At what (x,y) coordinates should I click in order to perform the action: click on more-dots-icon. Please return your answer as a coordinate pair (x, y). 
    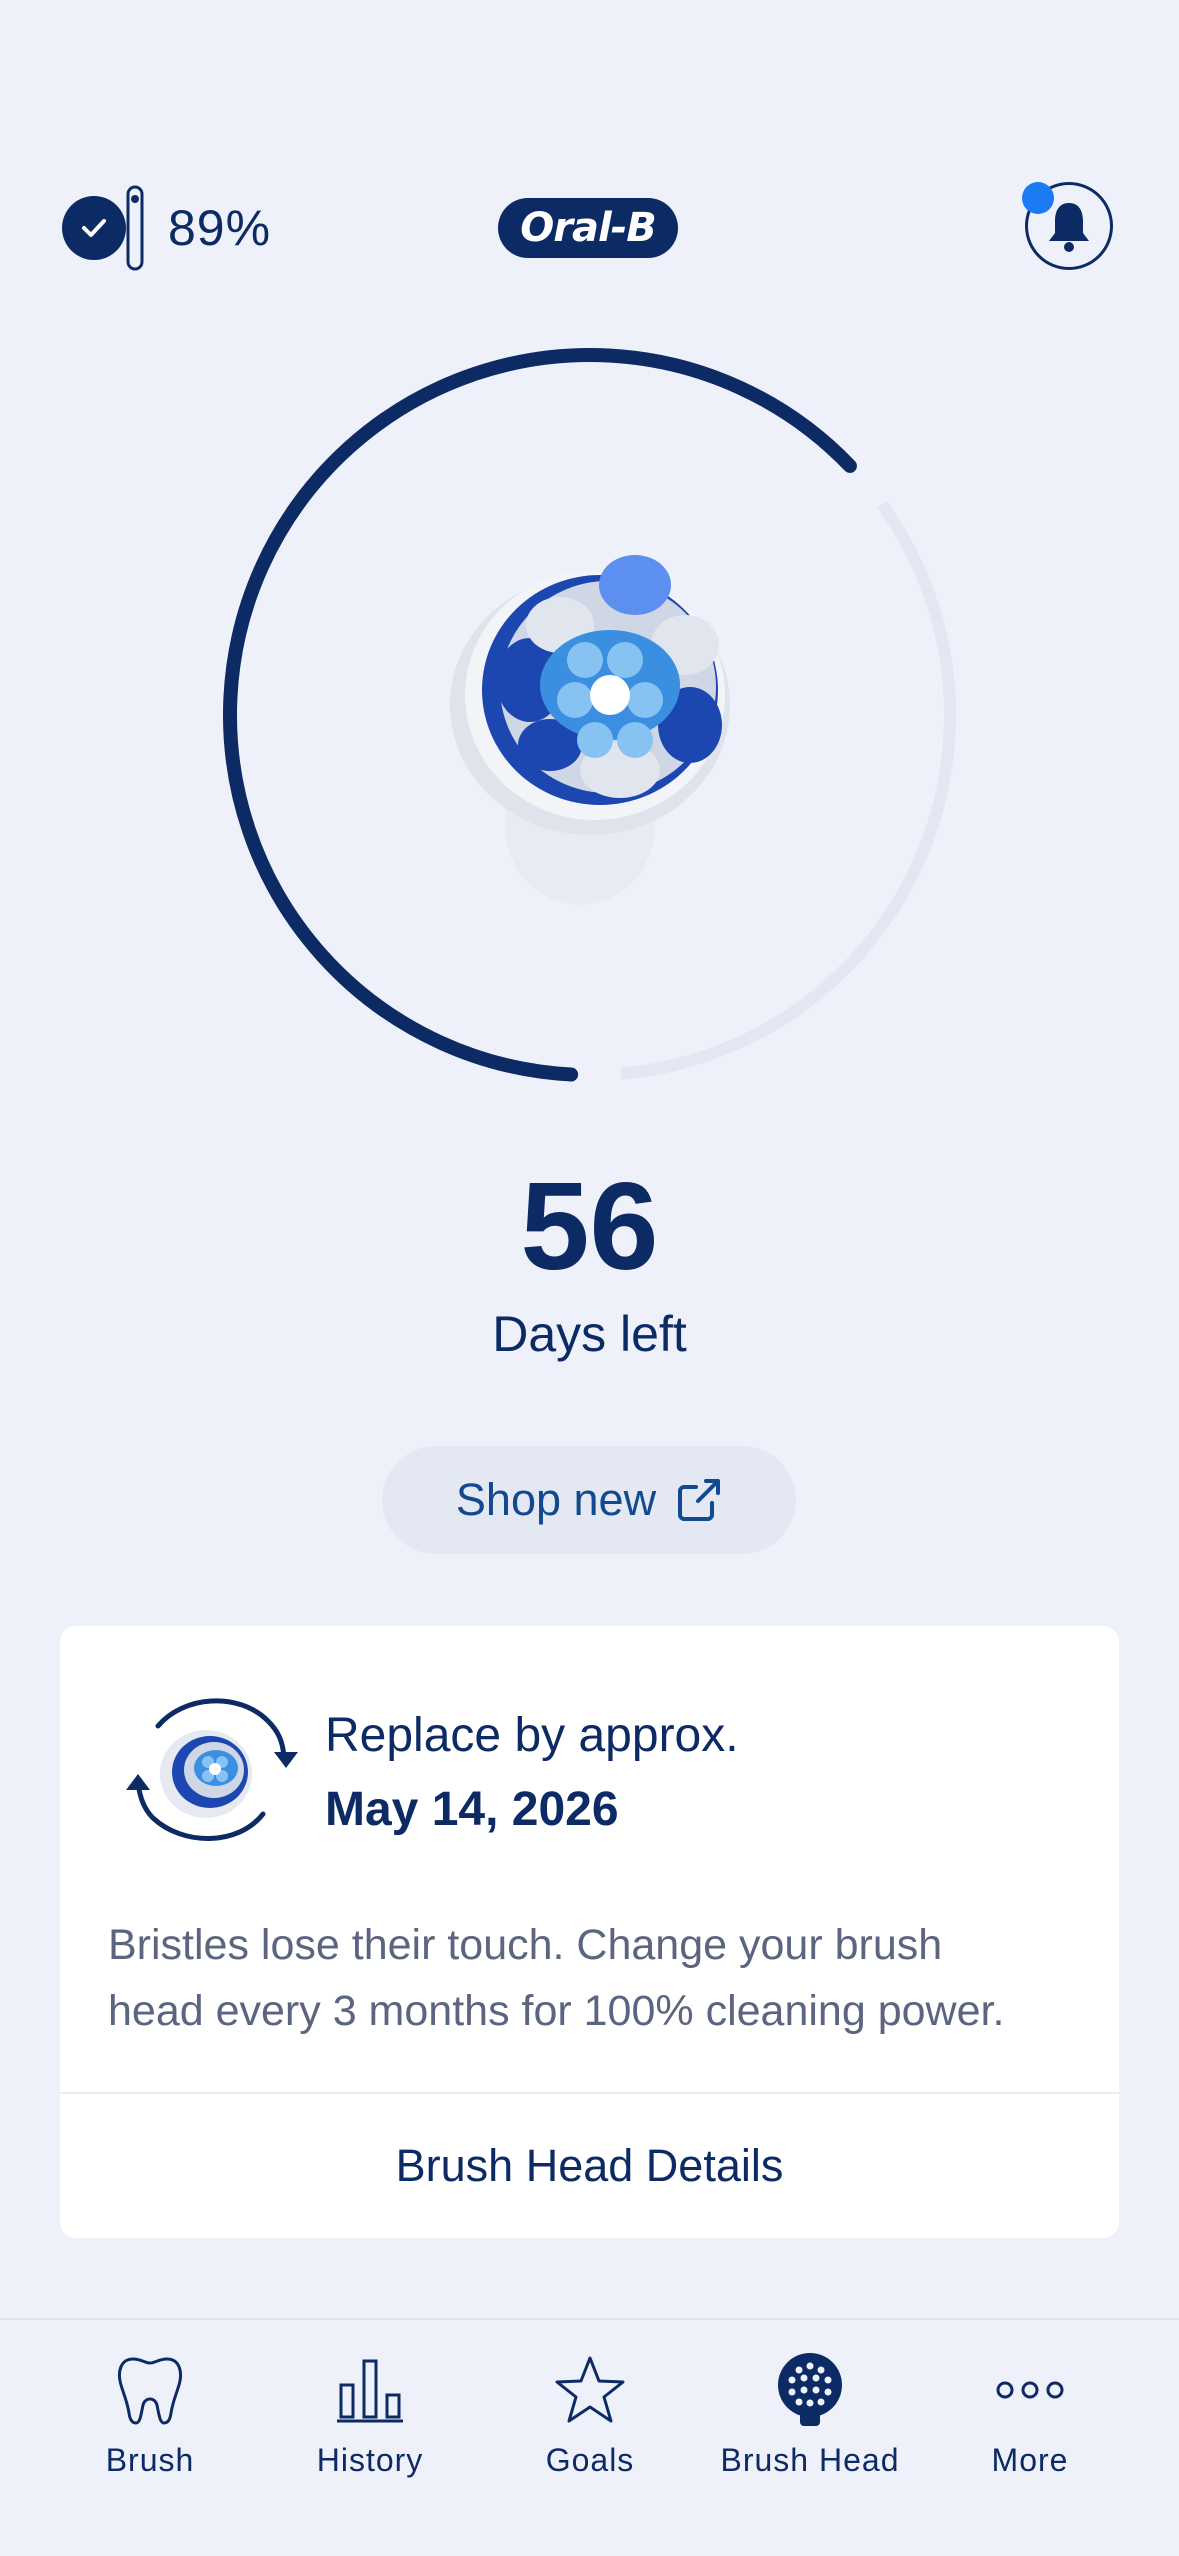
    Looking at the image, I should click on (1030, 2390).